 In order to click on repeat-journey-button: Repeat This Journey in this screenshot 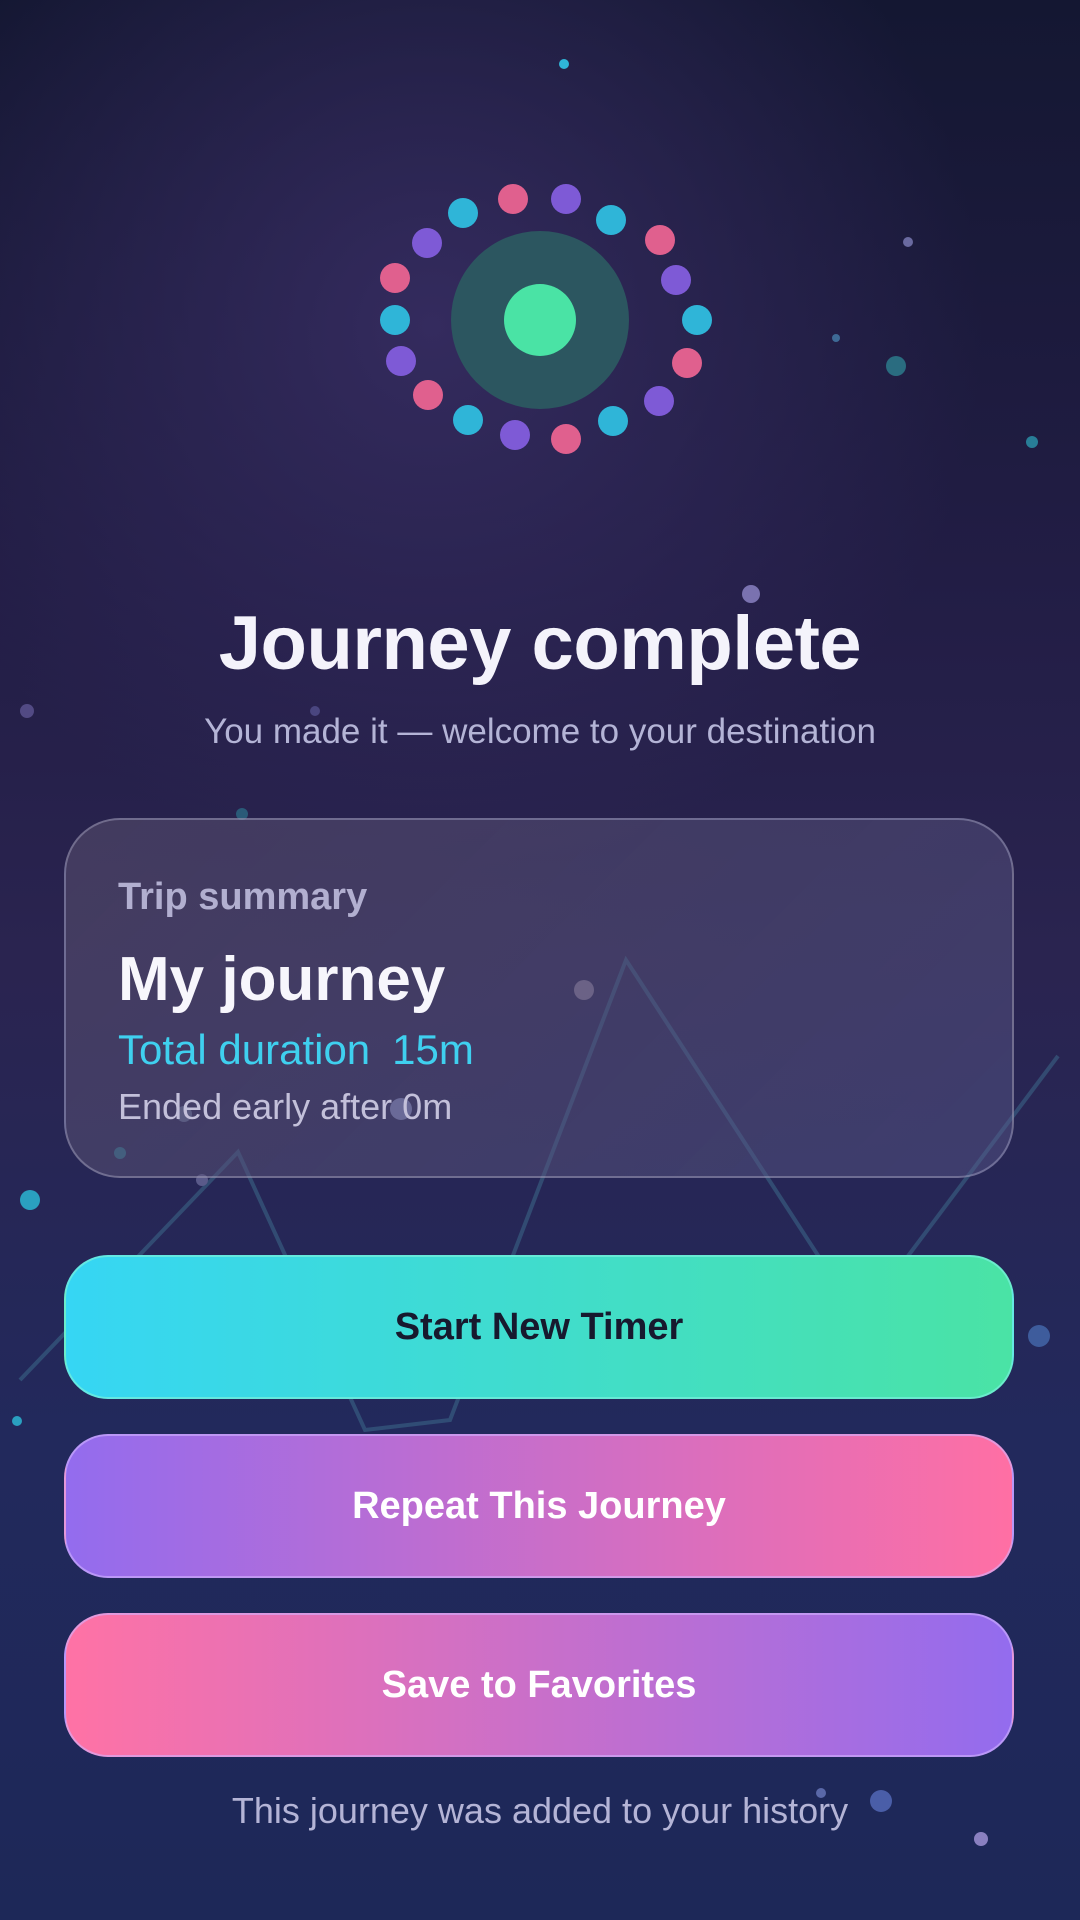, I will do `click(539, 1506)`.